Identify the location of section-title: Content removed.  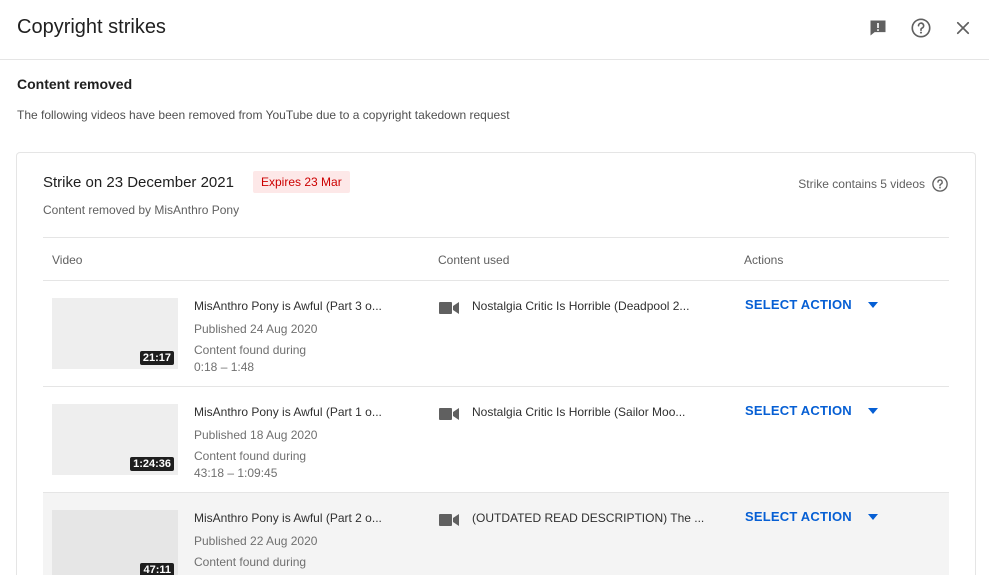
(75, 84).